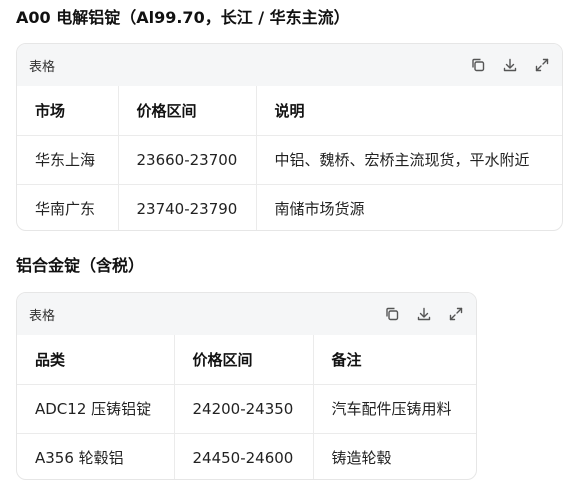  Describe the element at coordinates (80, 265) in the screenshot. I see `section-heading-alloy: 铝合金锭（含税）` at that location.